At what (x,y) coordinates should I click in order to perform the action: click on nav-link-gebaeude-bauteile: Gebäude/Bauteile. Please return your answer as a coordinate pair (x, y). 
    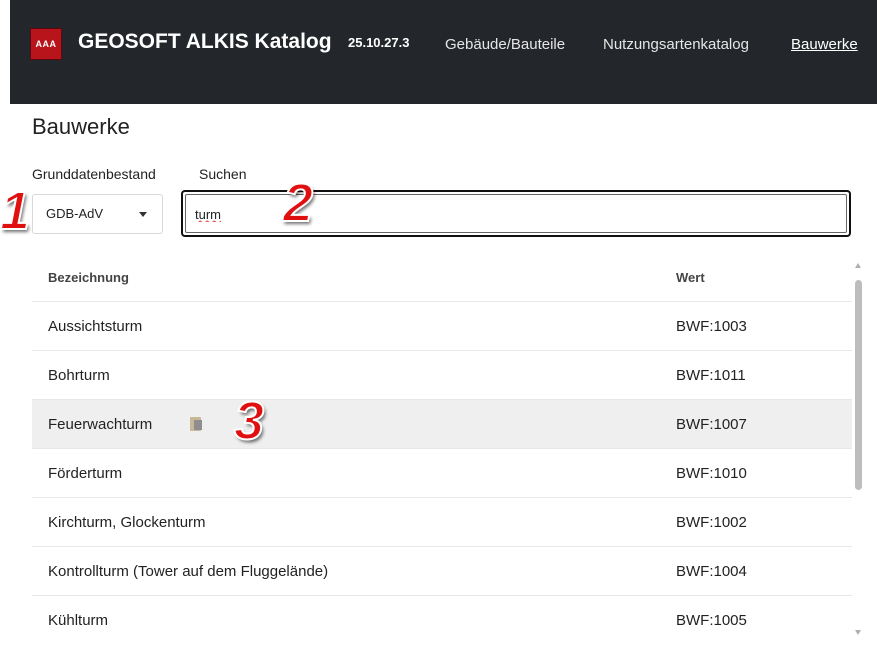
    Looking at the image, I should click on (505, 44).